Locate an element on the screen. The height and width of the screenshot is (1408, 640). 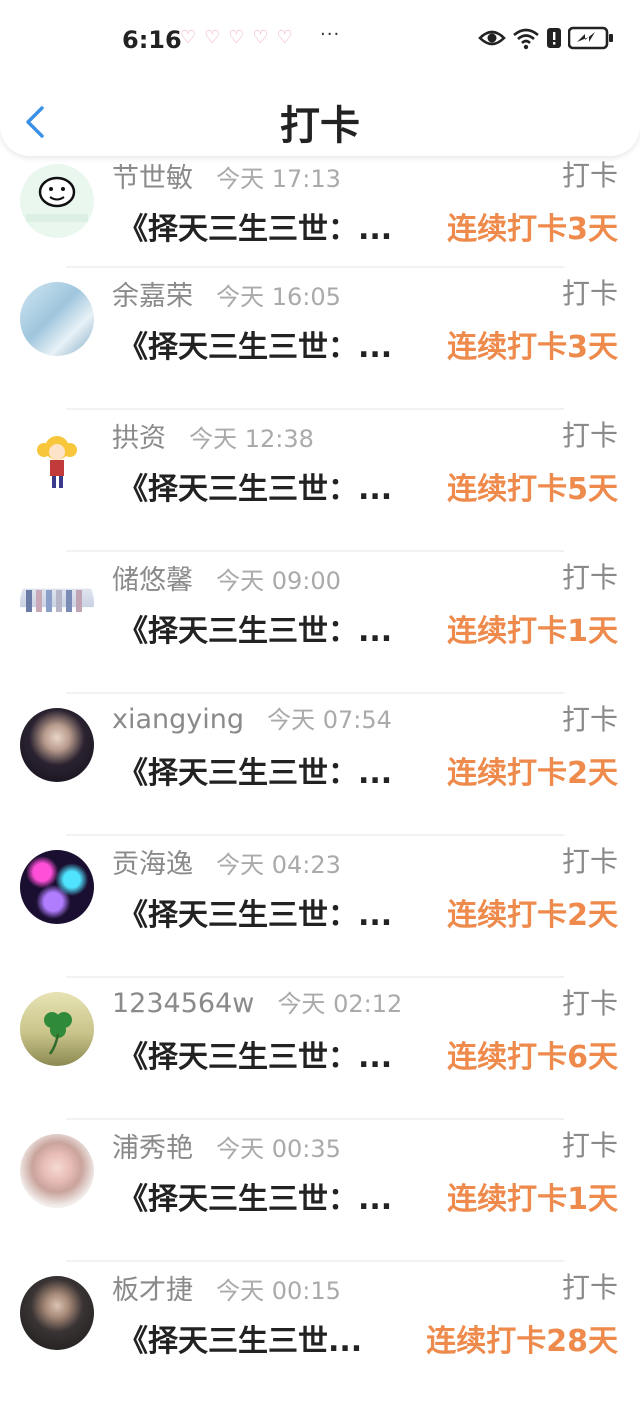
cartoon-face-icon is located at coordinates (57, 199).